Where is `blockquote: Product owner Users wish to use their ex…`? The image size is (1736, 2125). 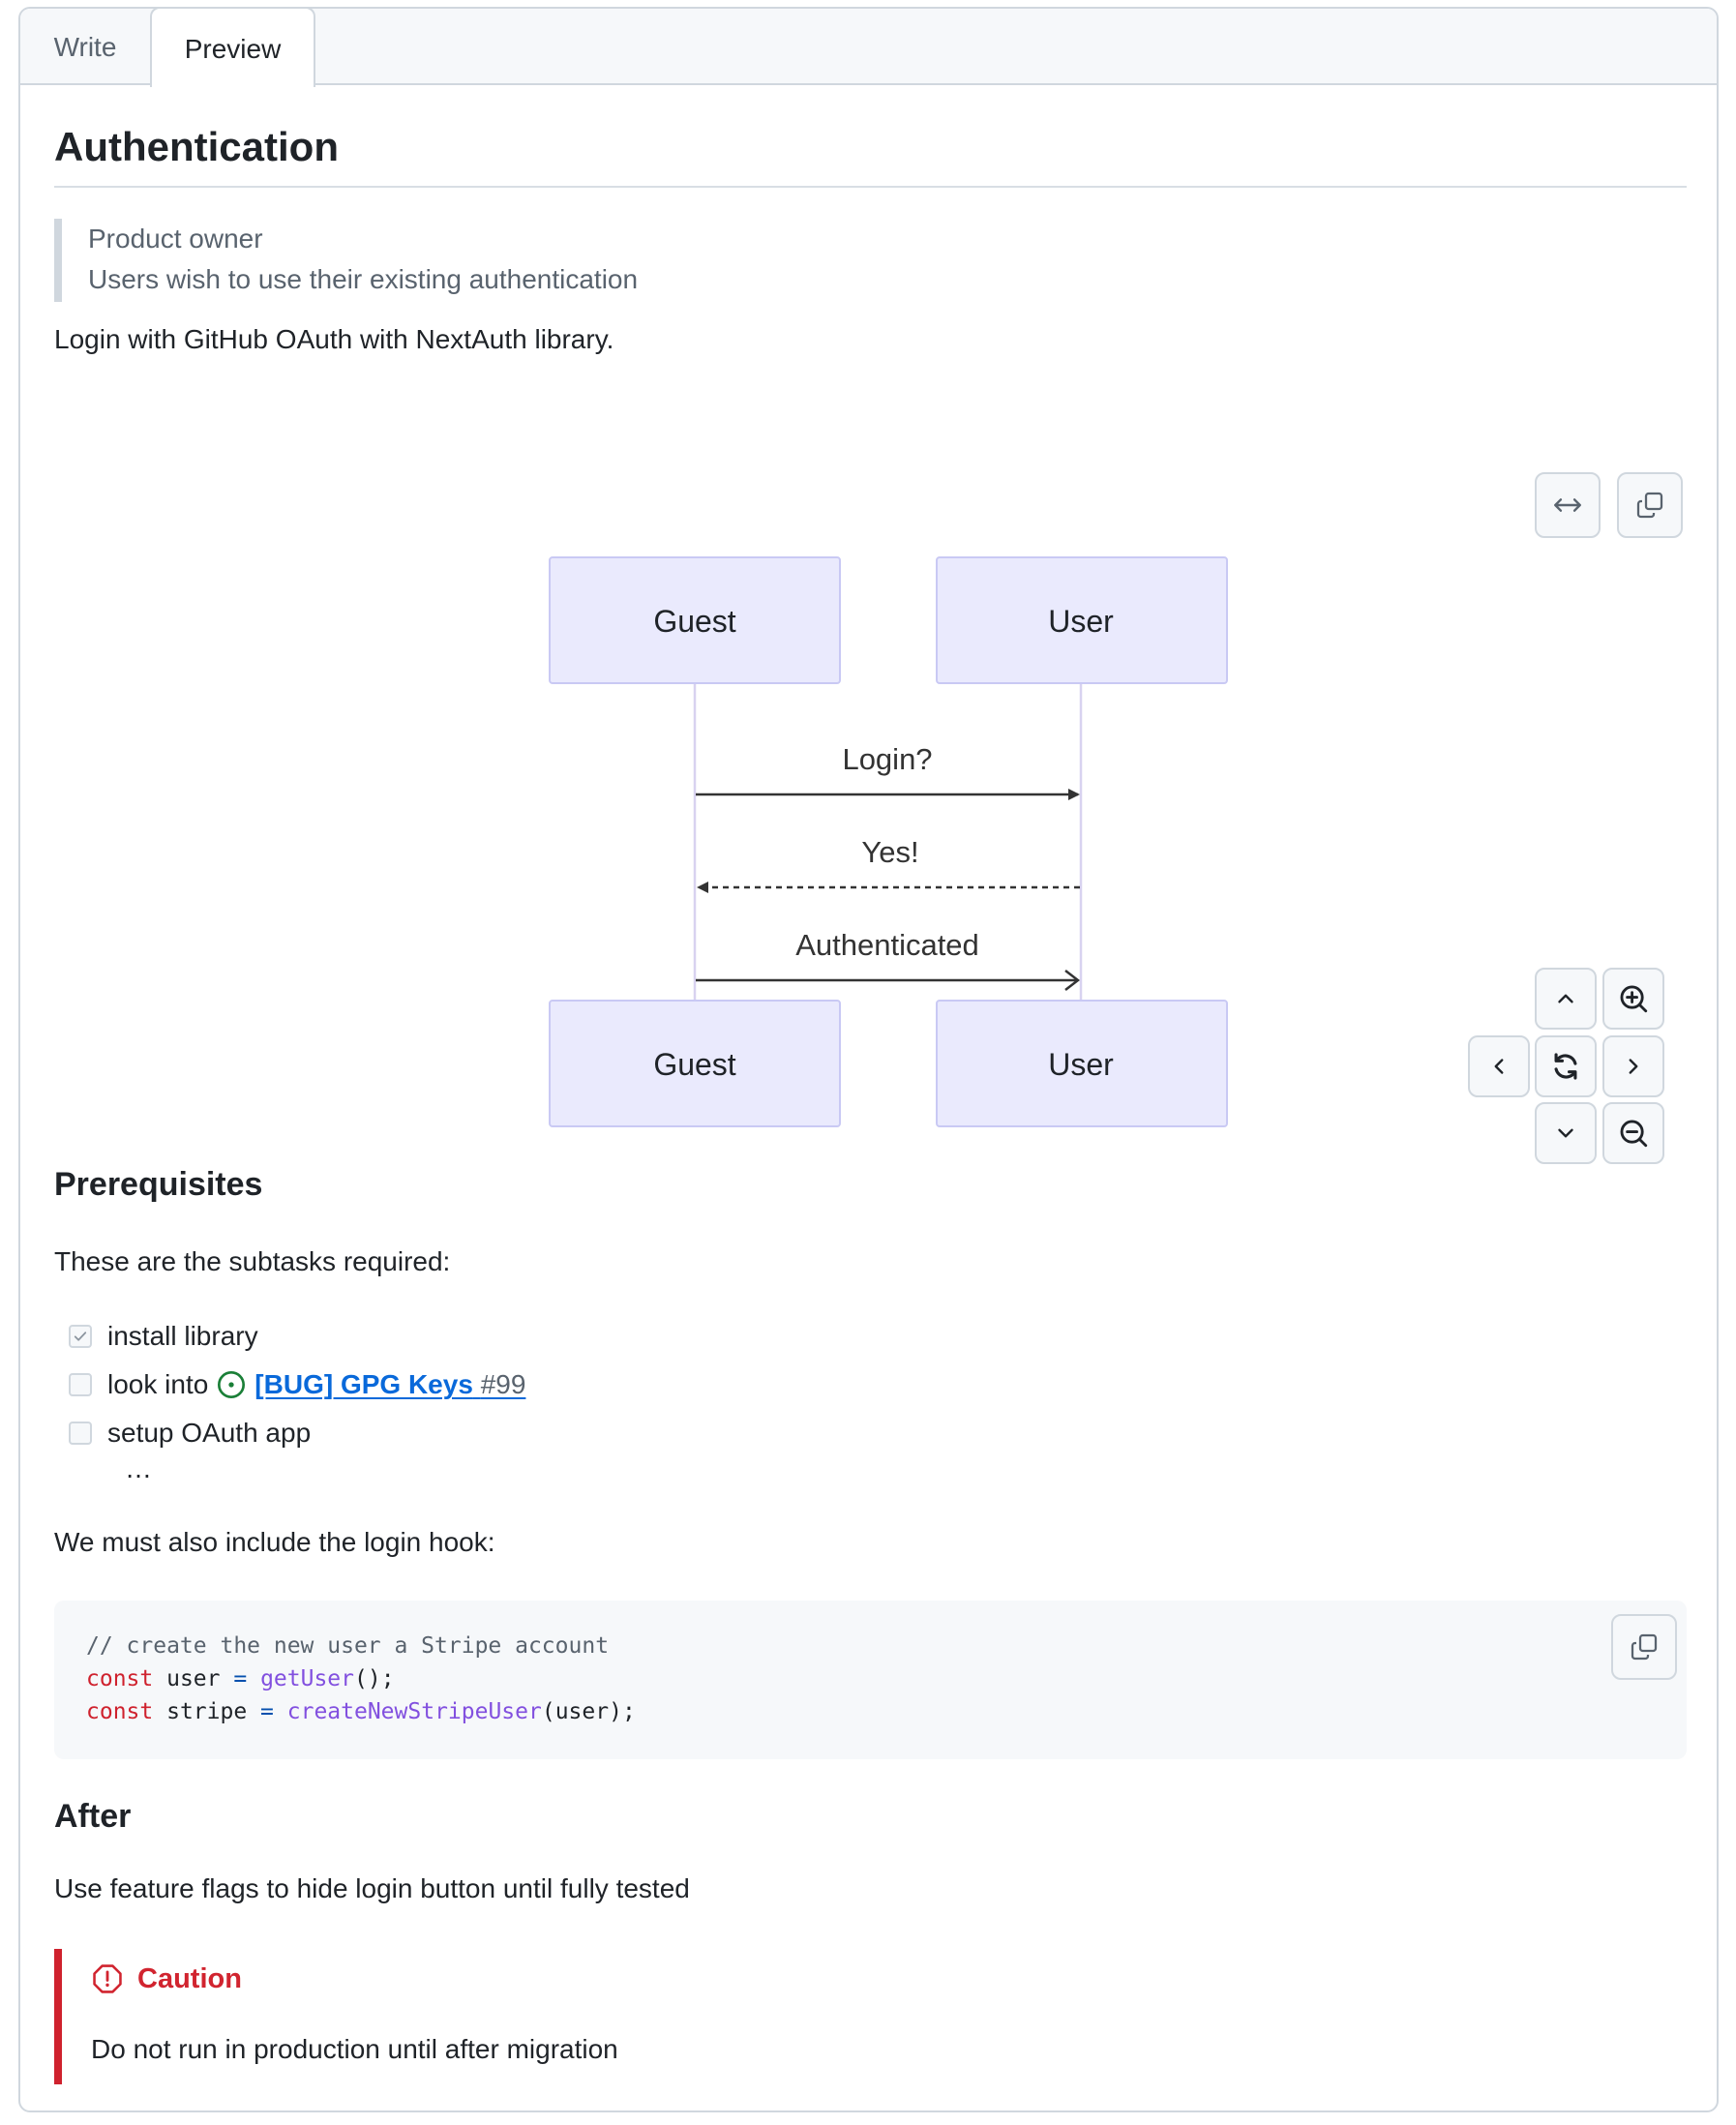
blockquote: Product owner Users wish to use their ex… is located at coordinates (441, 260).